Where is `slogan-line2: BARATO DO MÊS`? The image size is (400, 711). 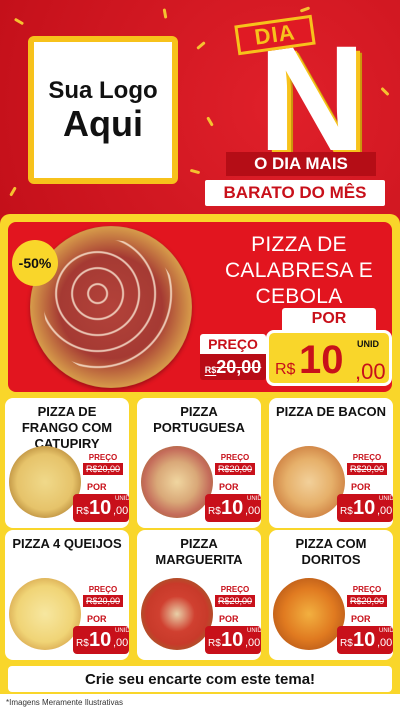 slogan-line2: BARATO DO MÊS is located at coordinates (295, 193).